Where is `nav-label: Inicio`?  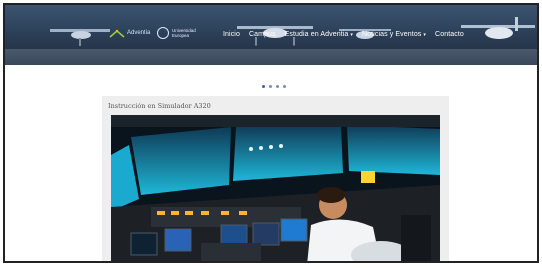
nav-label: Inicio is located at coordinates (231, 34).